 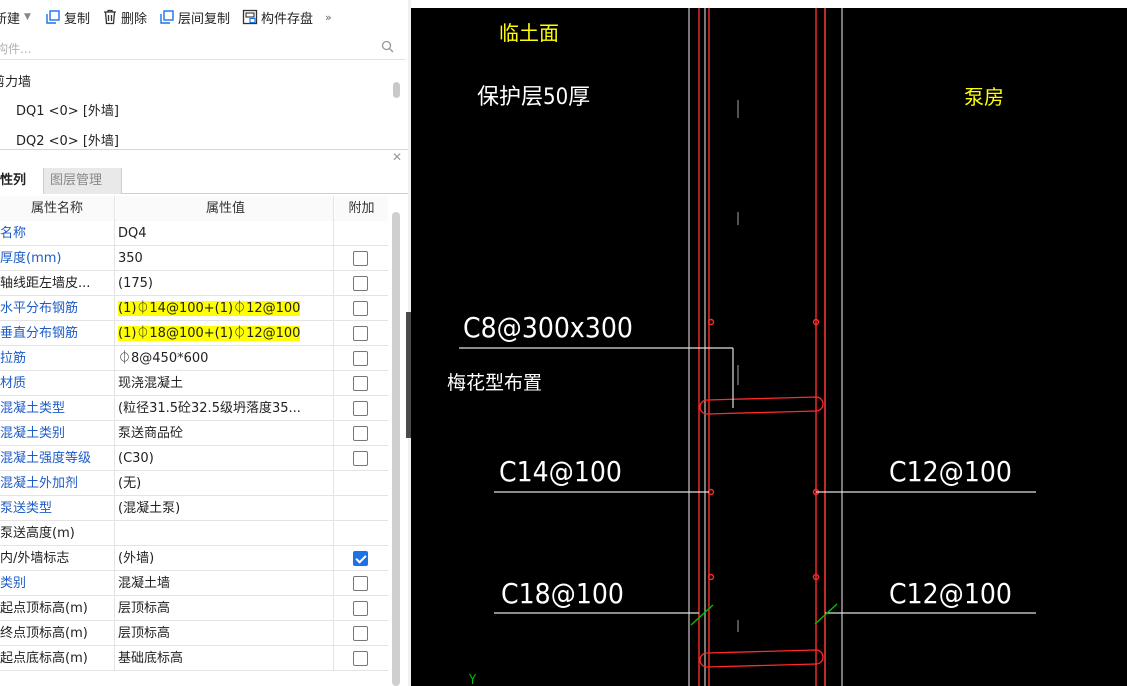 What do you see at coordinates (472, 679) in the screenshot?
I see `axis-y-label: Y` at bounding box center [472, 679].